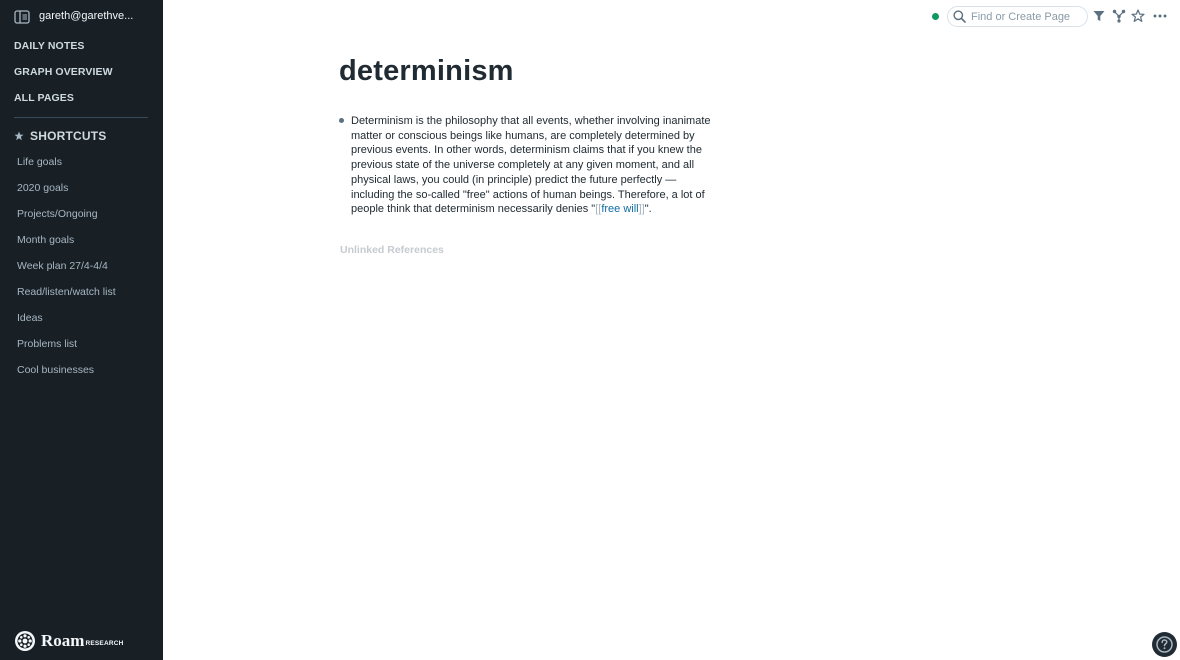 This screenshot has height=660, width=1180. I want to click on block-text-tail: "., so click(648, 209).